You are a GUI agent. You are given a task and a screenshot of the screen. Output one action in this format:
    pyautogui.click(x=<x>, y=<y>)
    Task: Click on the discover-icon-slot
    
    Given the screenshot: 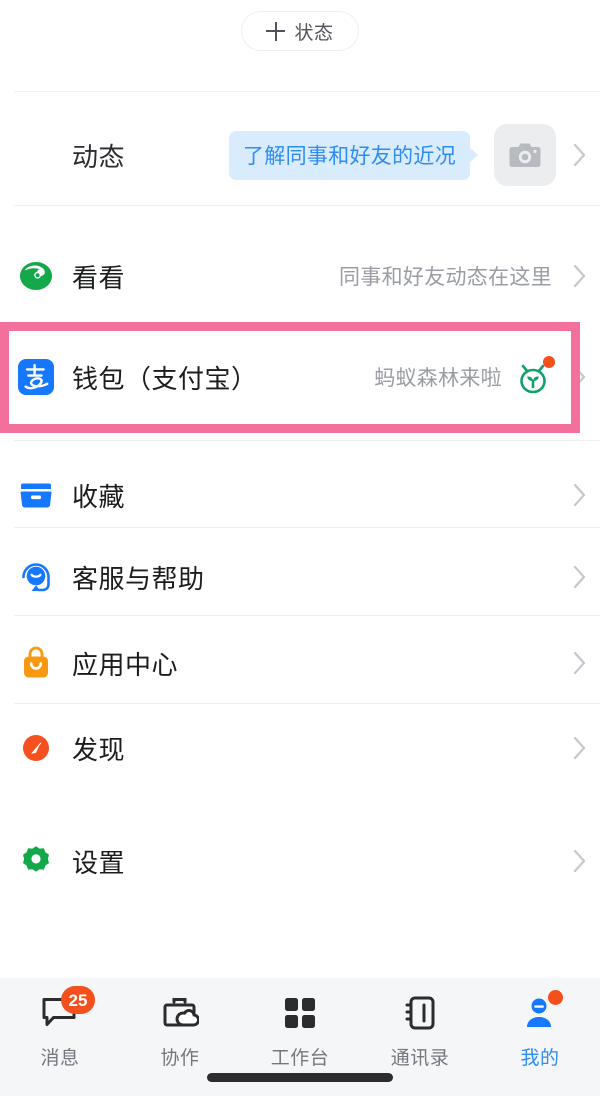 What is the action you would take?
    pyautogui.click(x=36, y=748)
    